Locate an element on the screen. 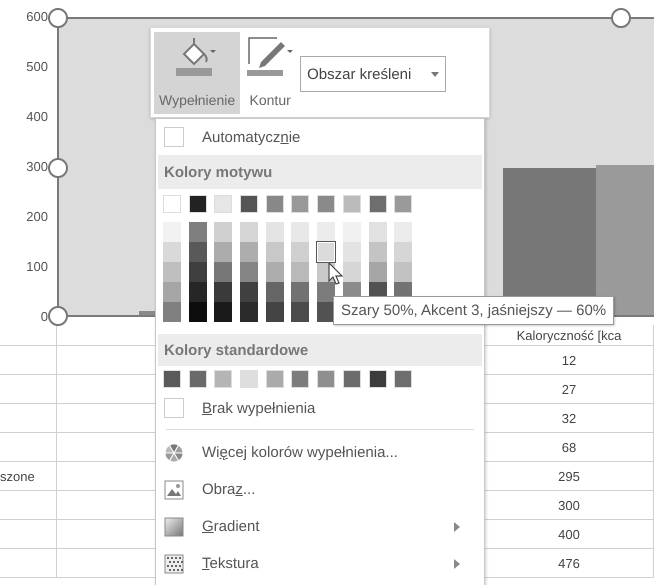 This screenshot has height=585, width=654. column-header: Kaloryczność [kca is located at coordinates (569, 335).